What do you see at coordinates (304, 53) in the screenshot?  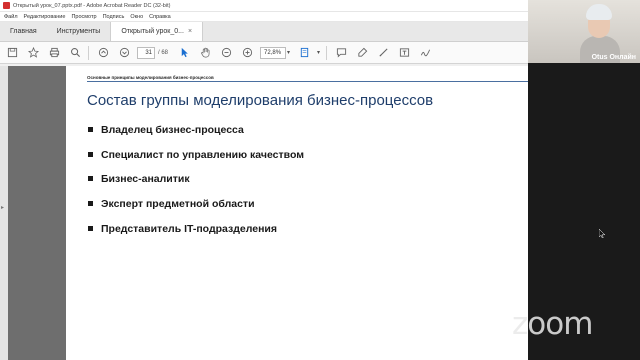 I see `fit-page-icon` at bounding box center [304, 53].